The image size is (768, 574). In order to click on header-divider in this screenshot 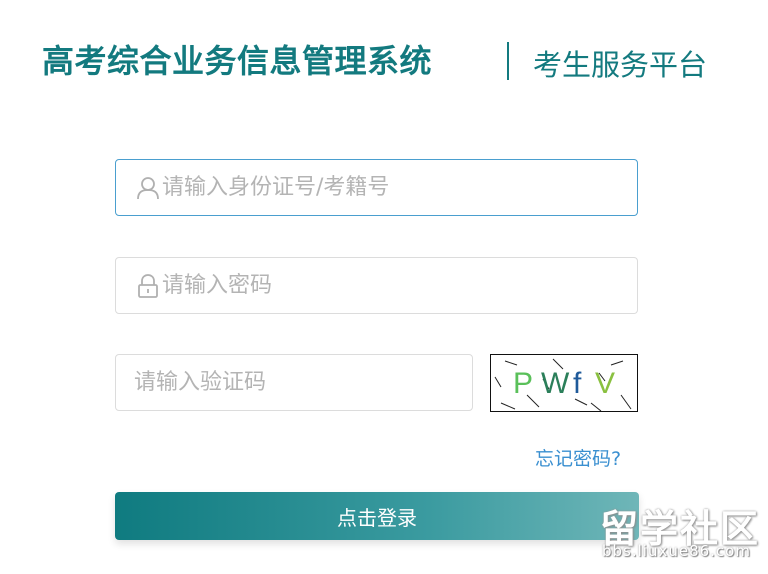, I will do `click(508, 61)`.